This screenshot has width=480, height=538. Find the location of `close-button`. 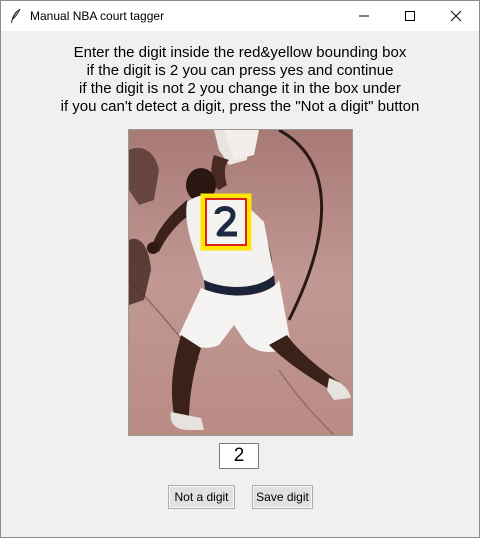

close-button is located at coordinates (456, 16).